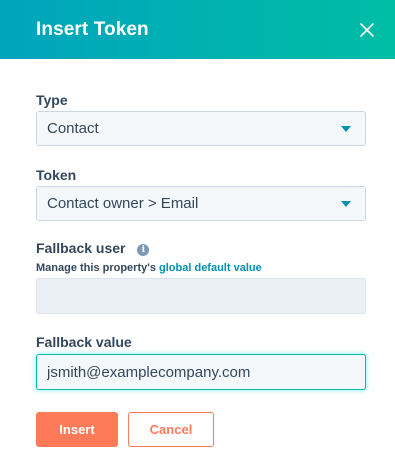 The height and width of the screenshot is (465, 395). Describe the element at coordinates (201, 128) in the screenshot. I see `type-select: Contact` at that location.